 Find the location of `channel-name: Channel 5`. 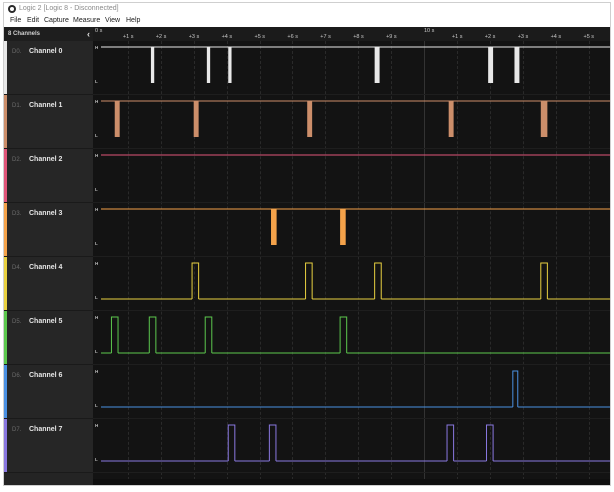

channel-name: Channel 5 is located at coordinates (45, 321).